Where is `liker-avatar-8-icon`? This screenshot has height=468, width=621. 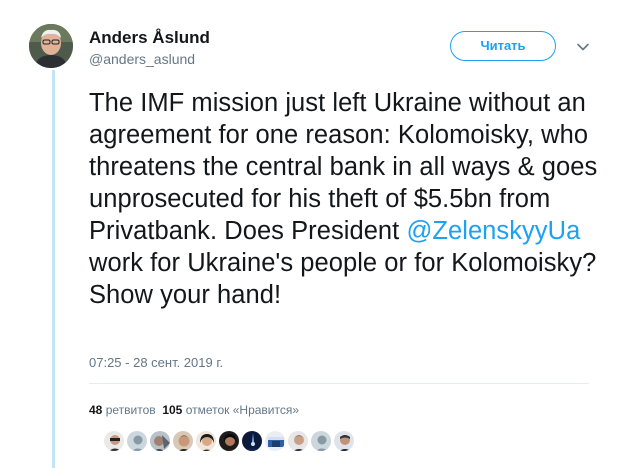 liker-avatar-8-icon is located at coordinates (275, 441).